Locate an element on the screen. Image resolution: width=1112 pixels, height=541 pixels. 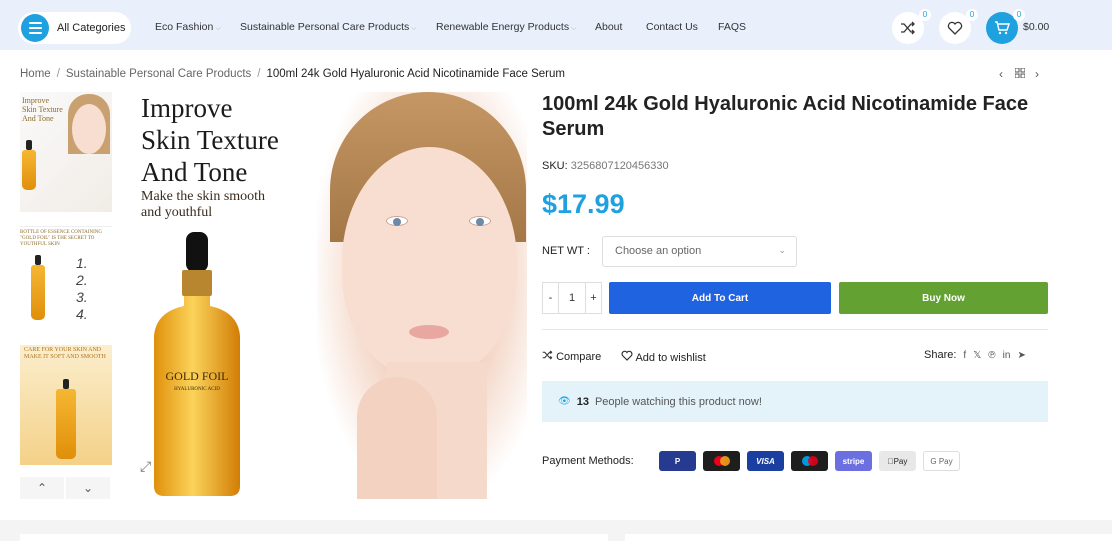
watching-notice: 👁 13 People watching this product now! is located at coordinates (795, 401).